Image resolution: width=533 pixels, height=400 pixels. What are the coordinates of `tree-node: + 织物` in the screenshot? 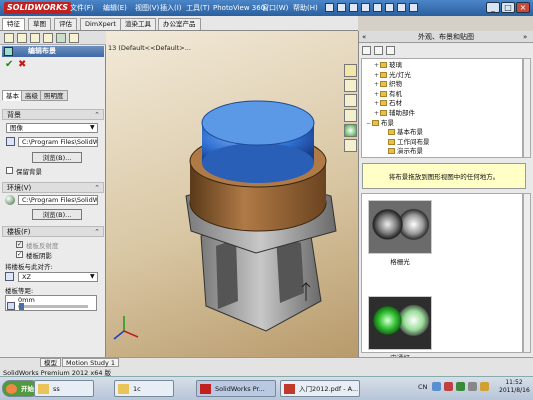 It's located at (388, 84).